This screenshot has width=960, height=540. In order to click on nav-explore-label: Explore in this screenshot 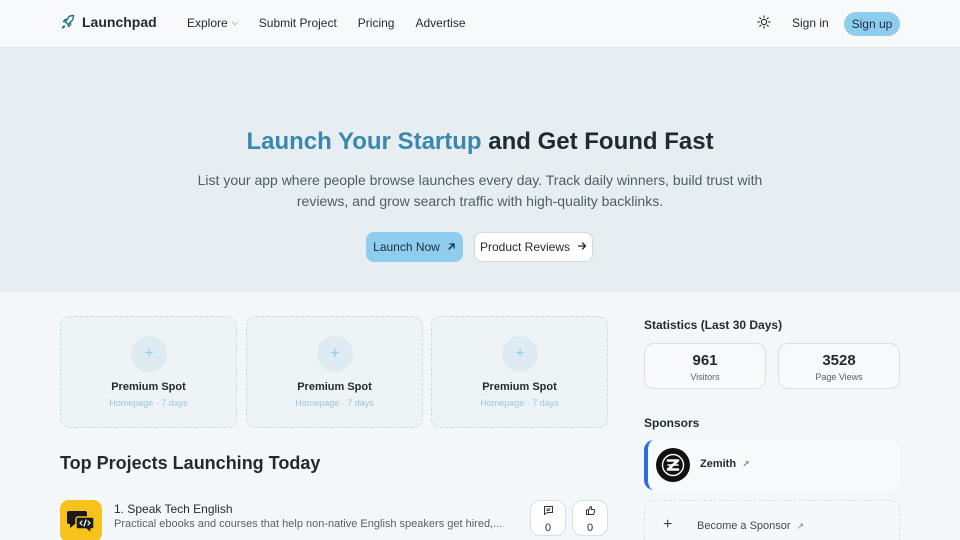, I will do `click(207, 23)`.